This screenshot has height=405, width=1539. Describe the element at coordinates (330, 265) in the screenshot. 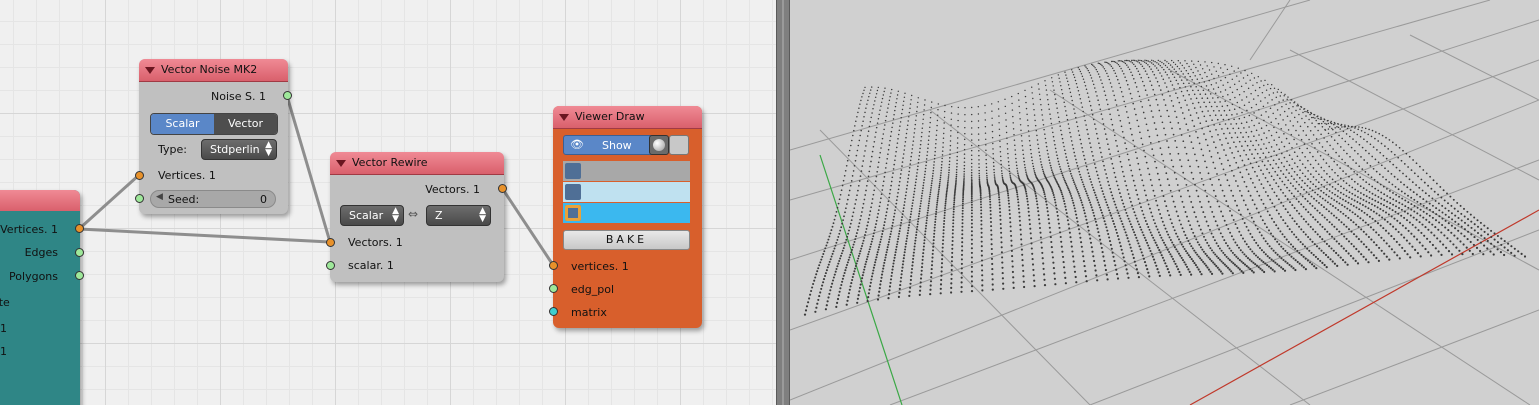

I see `scalar-input-socket` at that location.